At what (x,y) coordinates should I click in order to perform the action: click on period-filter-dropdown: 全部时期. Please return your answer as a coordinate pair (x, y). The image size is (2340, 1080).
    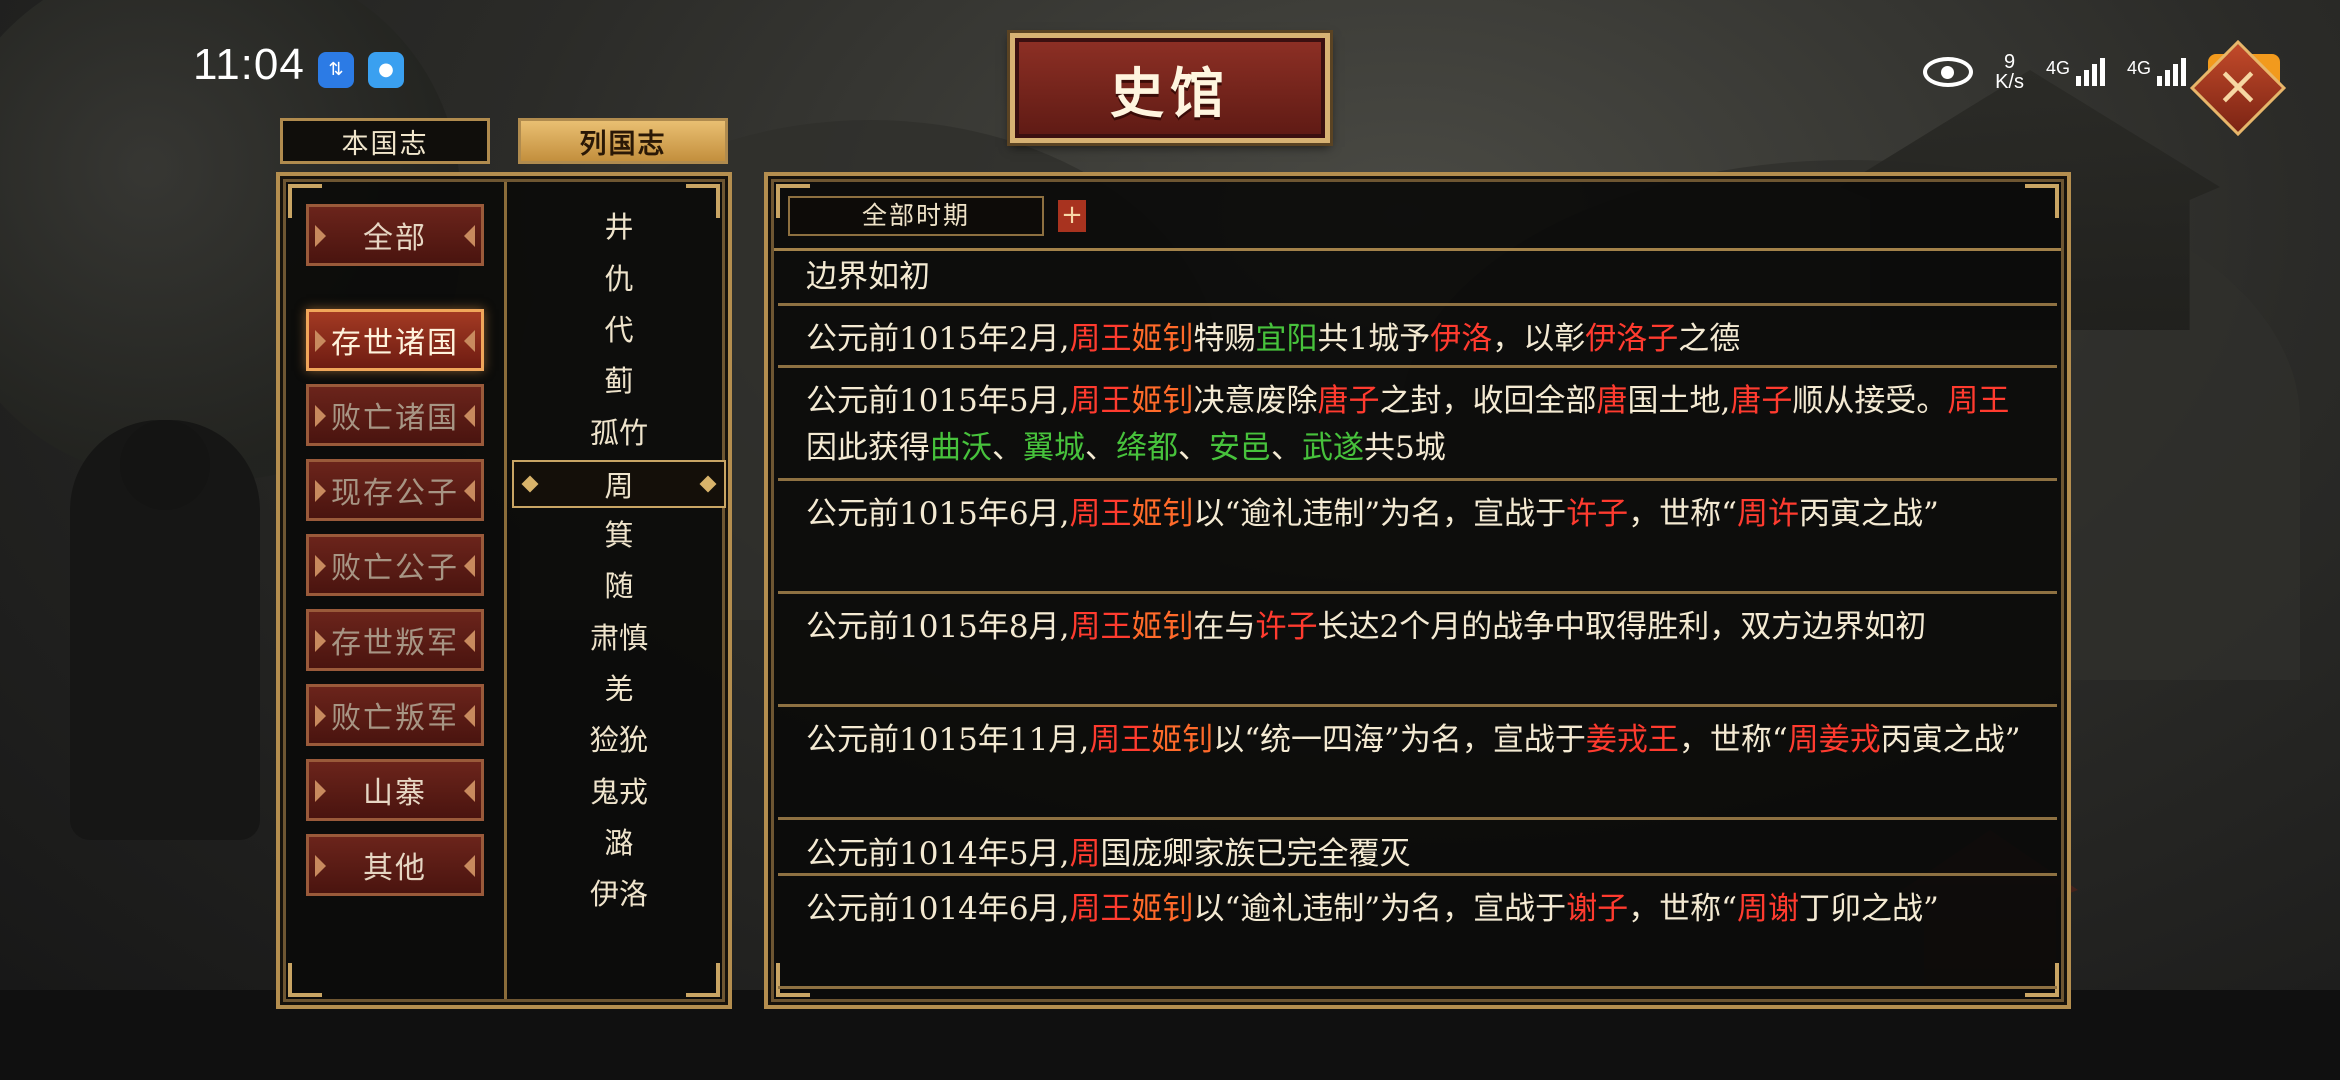
    Looking at the image, I should click on (916, 216).